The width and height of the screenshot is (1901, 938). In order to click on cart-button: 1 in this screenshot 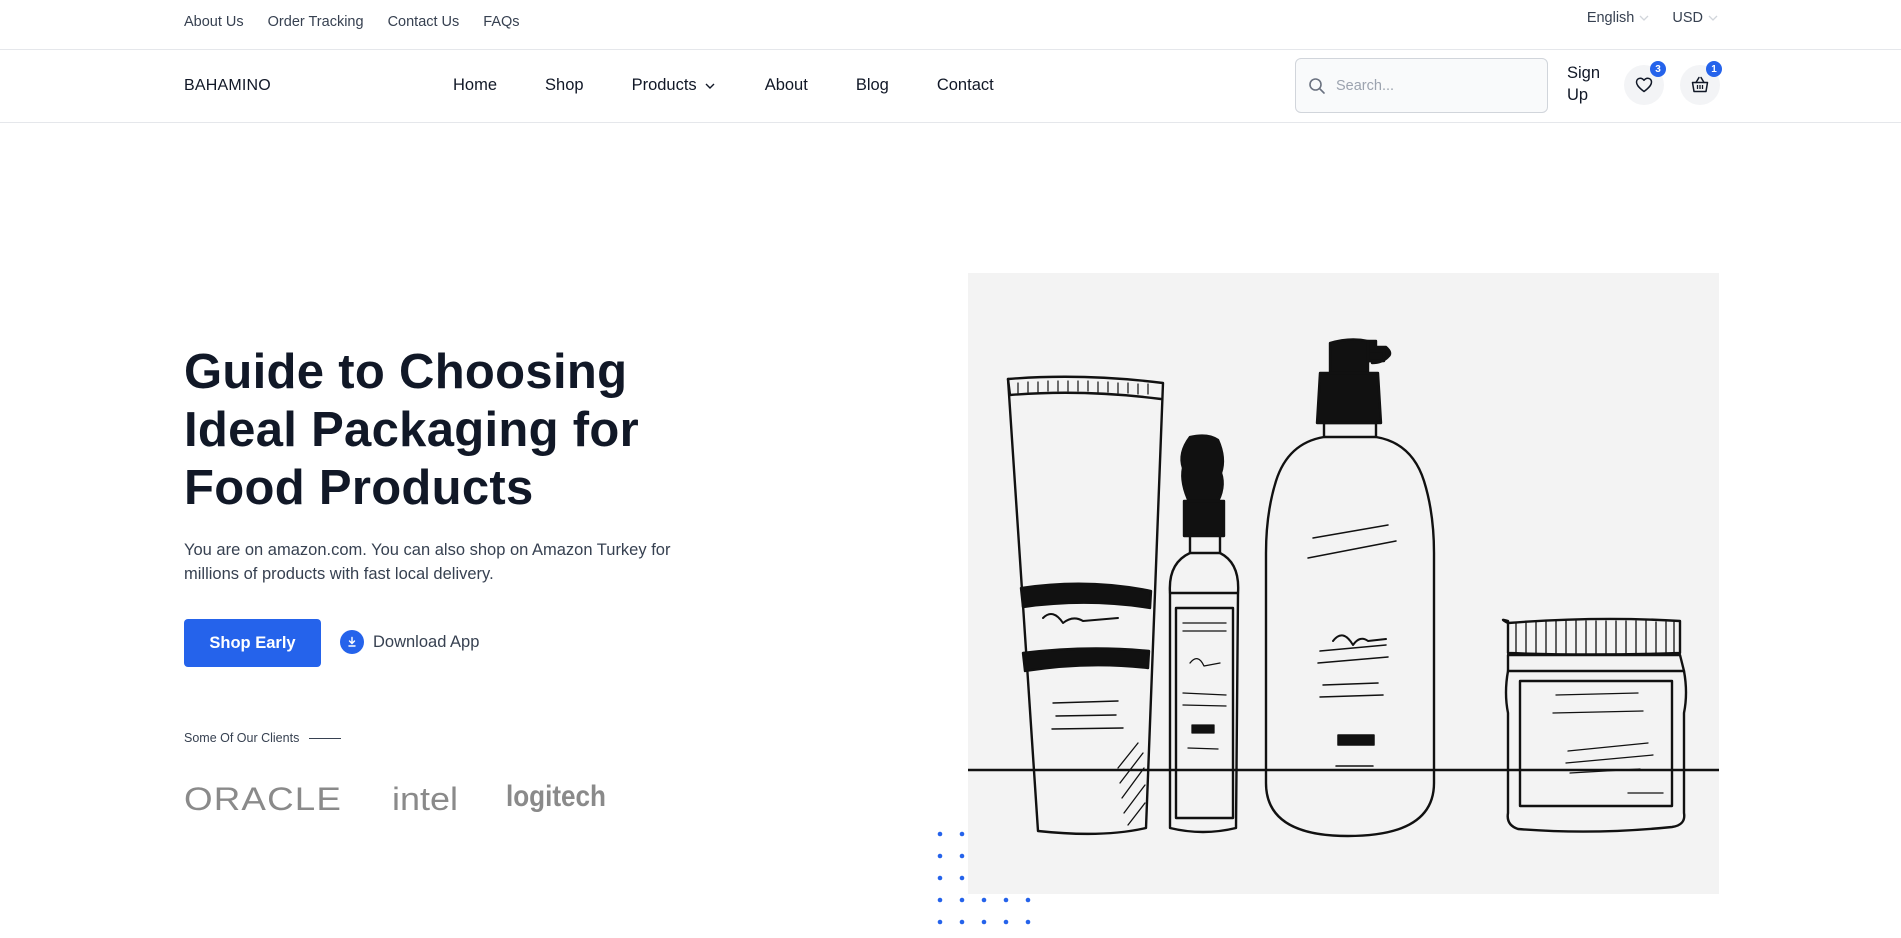, I will do `click(1701, 83)`.